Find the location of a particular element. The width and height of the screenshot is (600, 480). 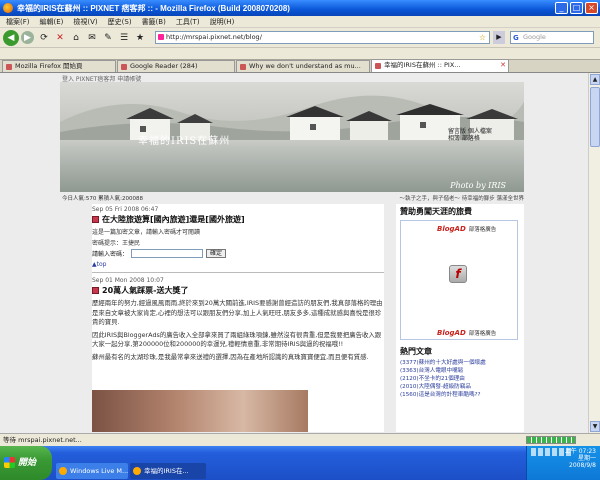

locked-notice: 這是一篇加密文章，請輸入密碼才可閱讀 is located at coordinates (146, 232).